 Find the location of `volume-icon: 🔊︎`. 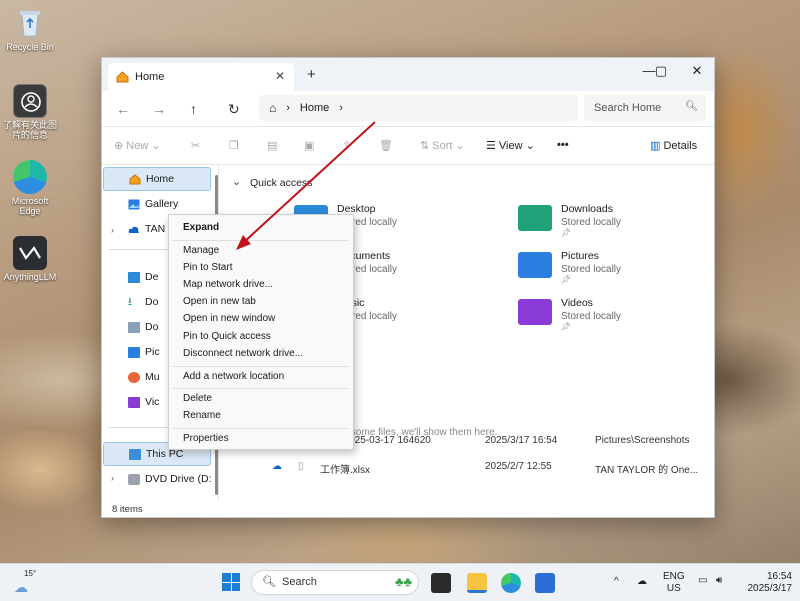

volume-icon: 🔊︎ is located at coordinates (719, 581).